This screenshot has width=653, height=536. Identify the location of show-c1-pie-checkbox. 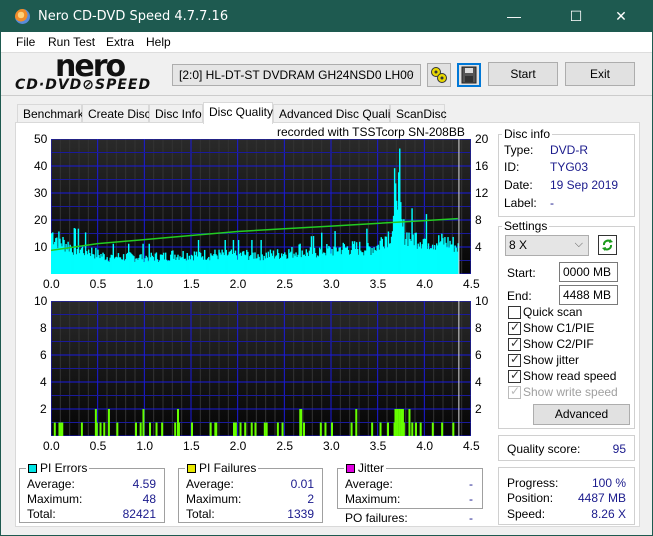
(514, 327).